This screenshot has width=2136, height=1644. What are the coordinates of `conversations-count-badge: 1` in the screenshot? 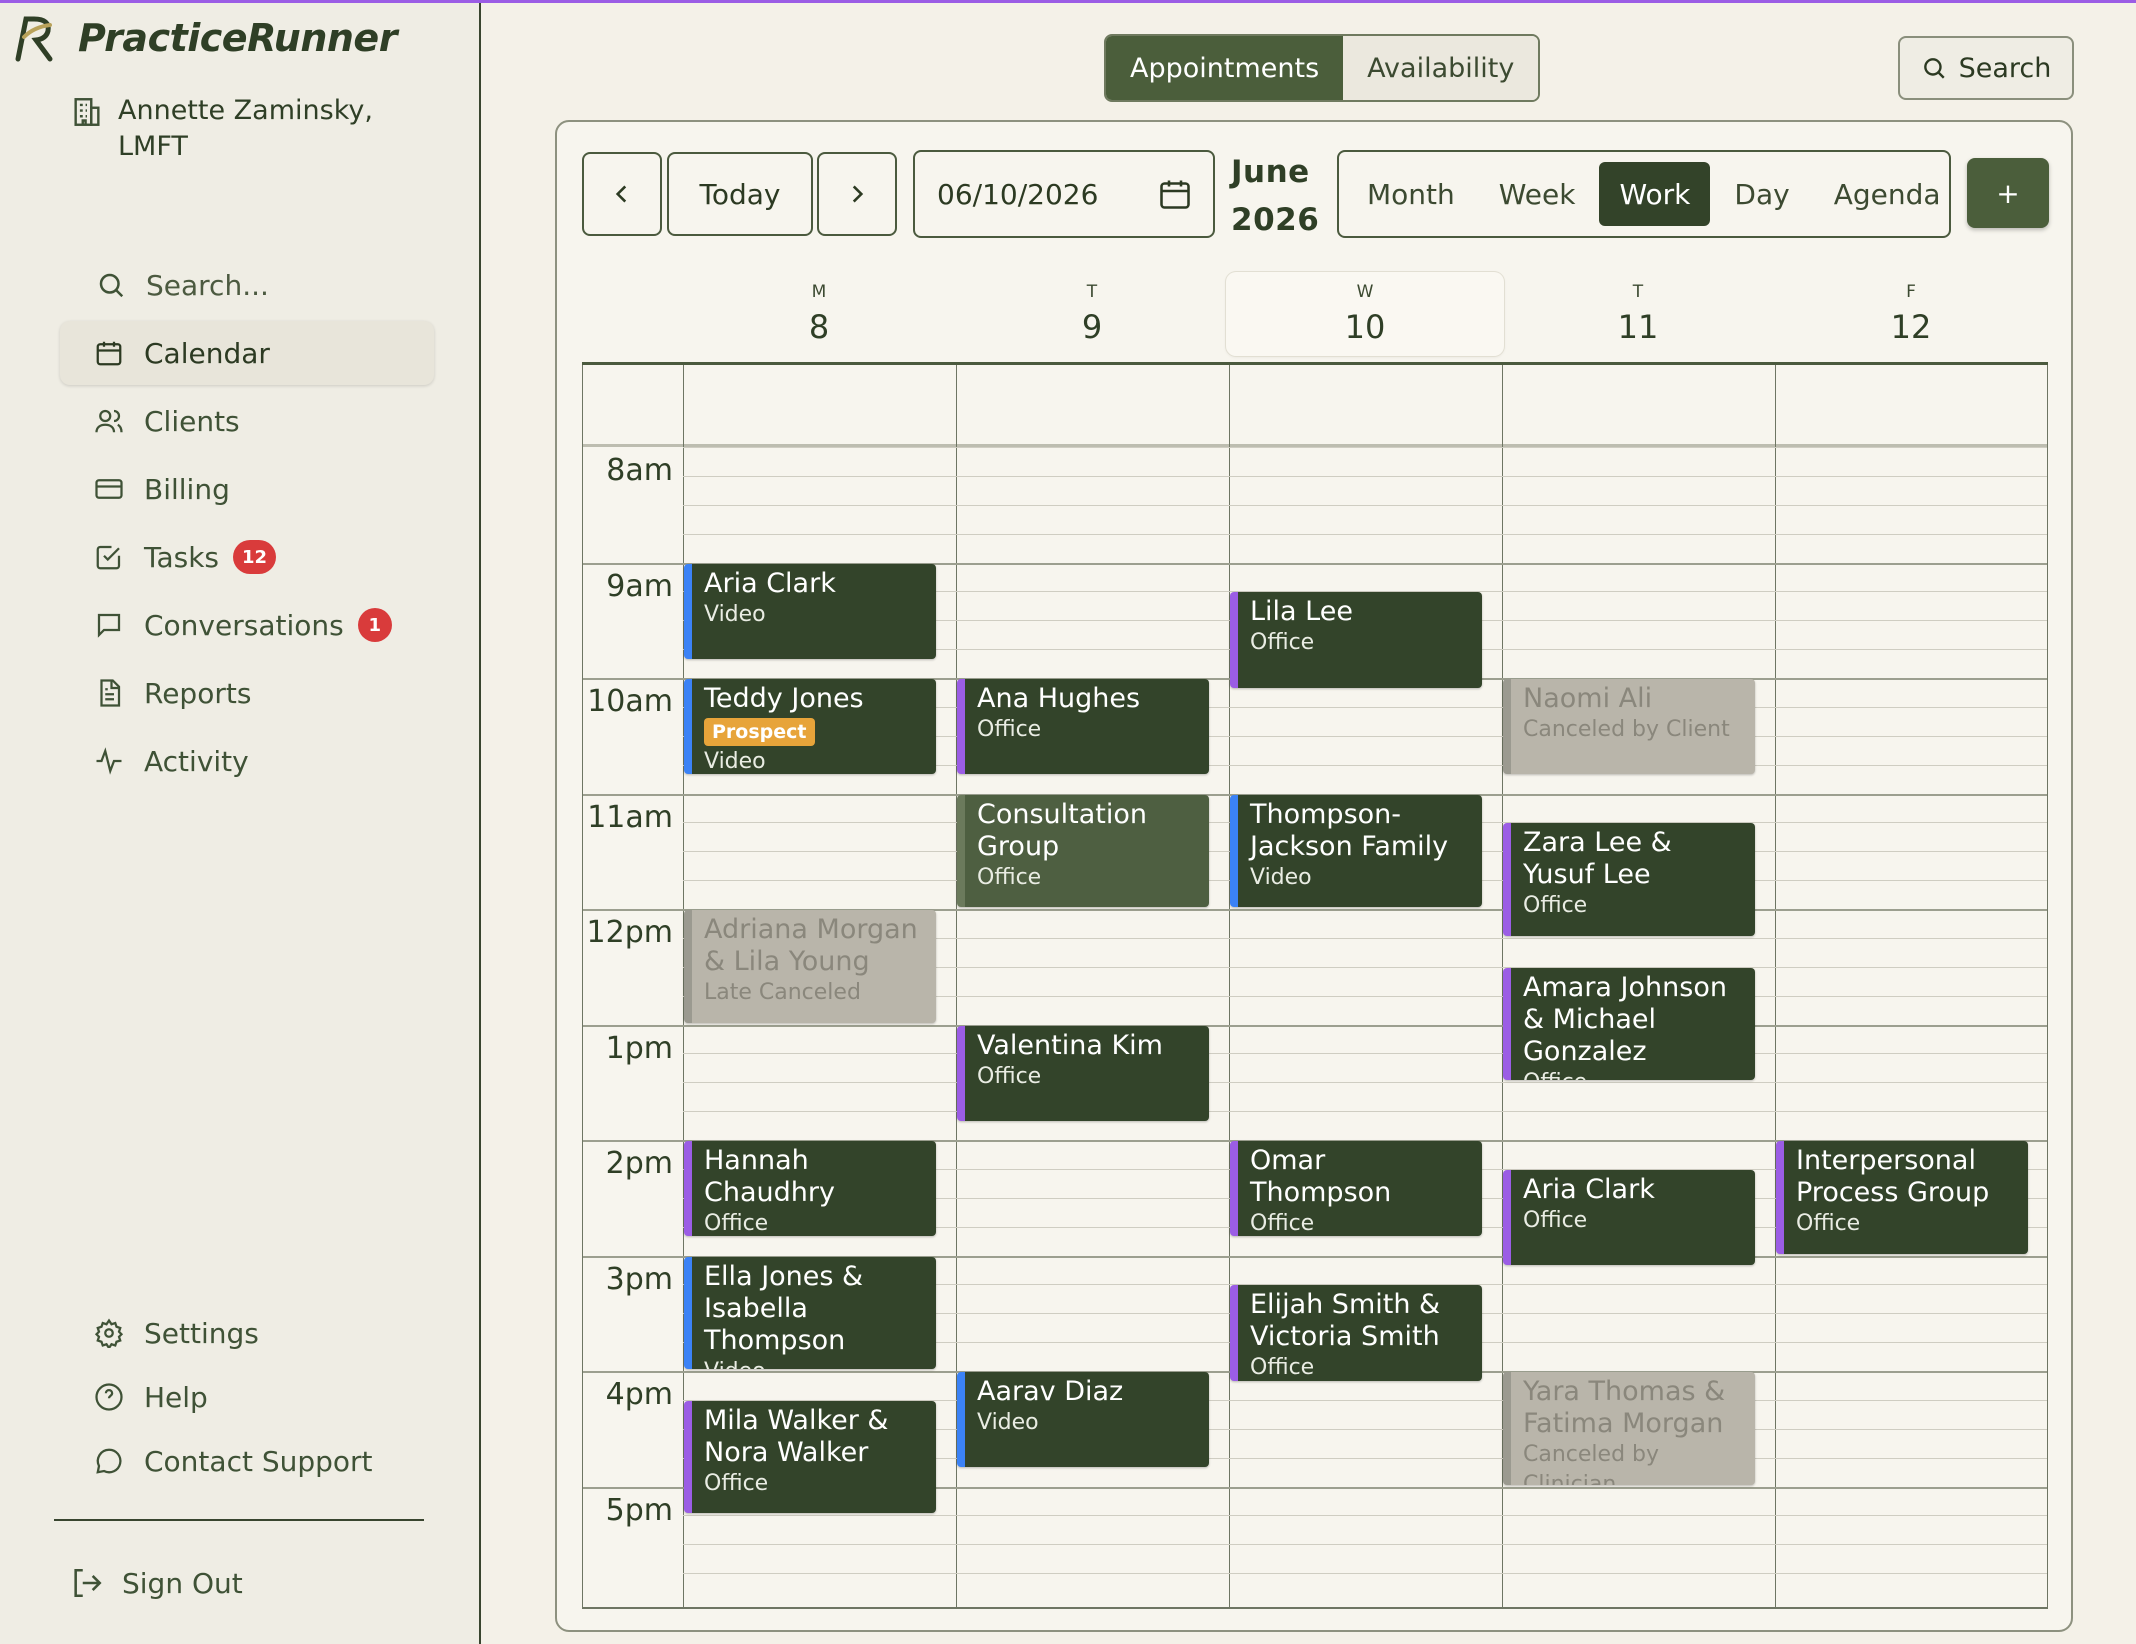 It's located at (374, 625).